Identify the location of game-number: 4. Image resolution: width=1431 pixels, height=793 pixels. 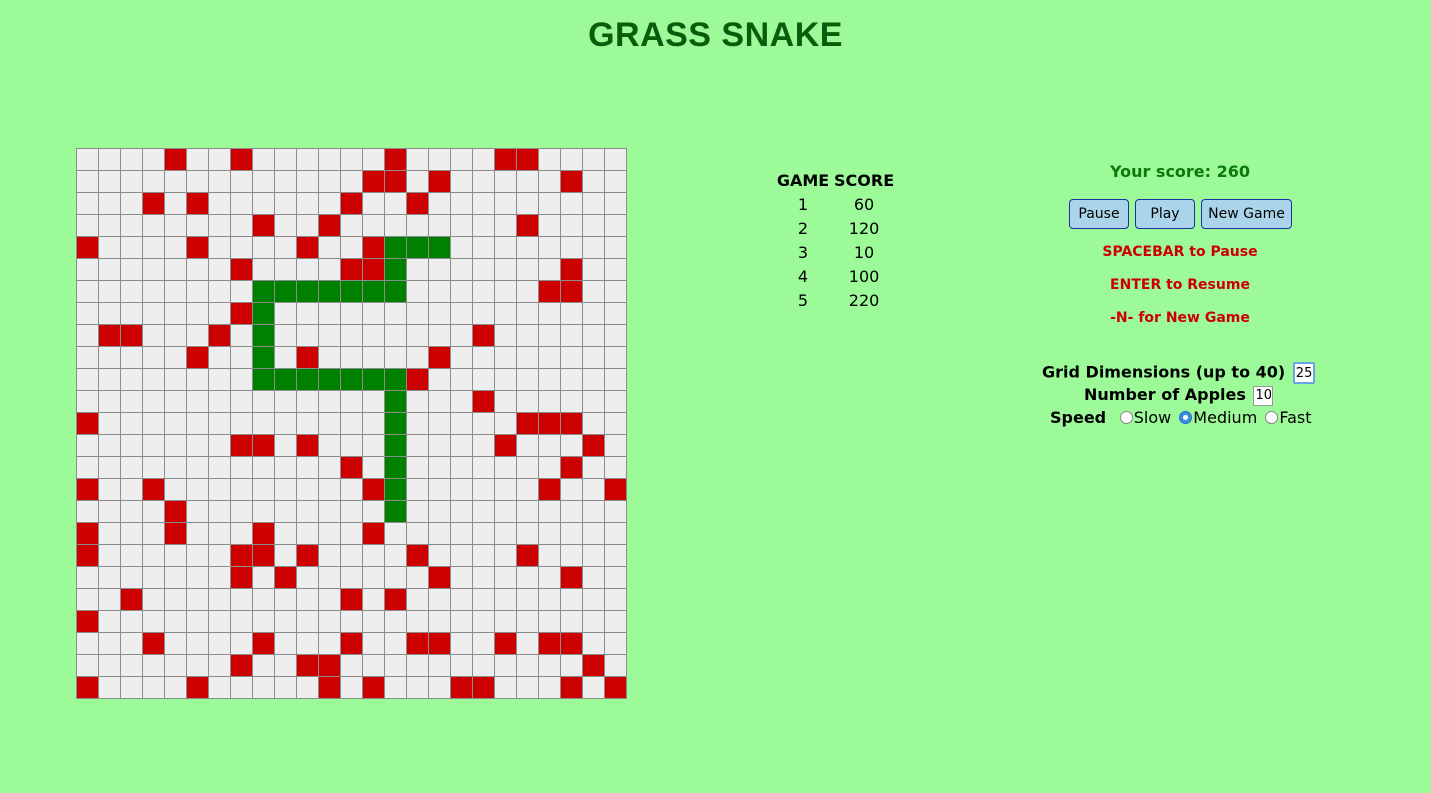
(803, 276).